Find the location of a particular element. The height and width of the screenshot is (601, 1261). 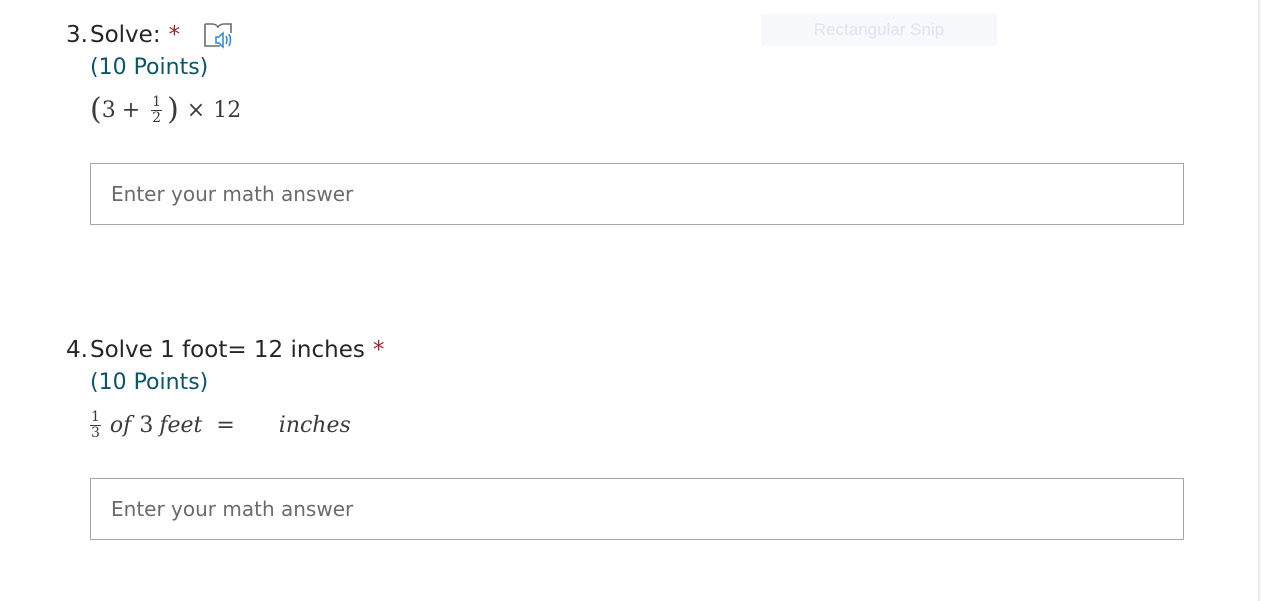

math-expression: ( 3 + 1 2 ) × 12 is located at coordinates (165, 110).